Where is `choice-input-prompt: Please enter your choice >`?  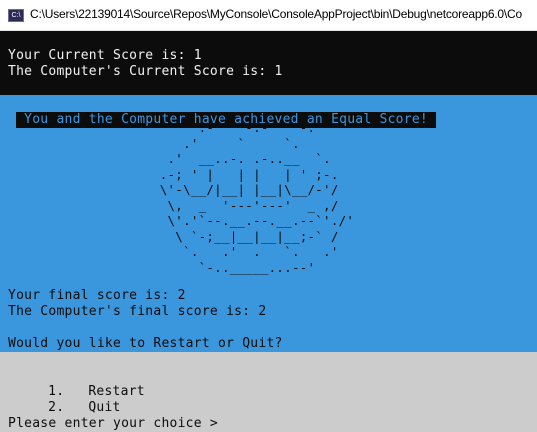
choice-input-prompt: Please enter your choice > is located at coordinates (272, 424).